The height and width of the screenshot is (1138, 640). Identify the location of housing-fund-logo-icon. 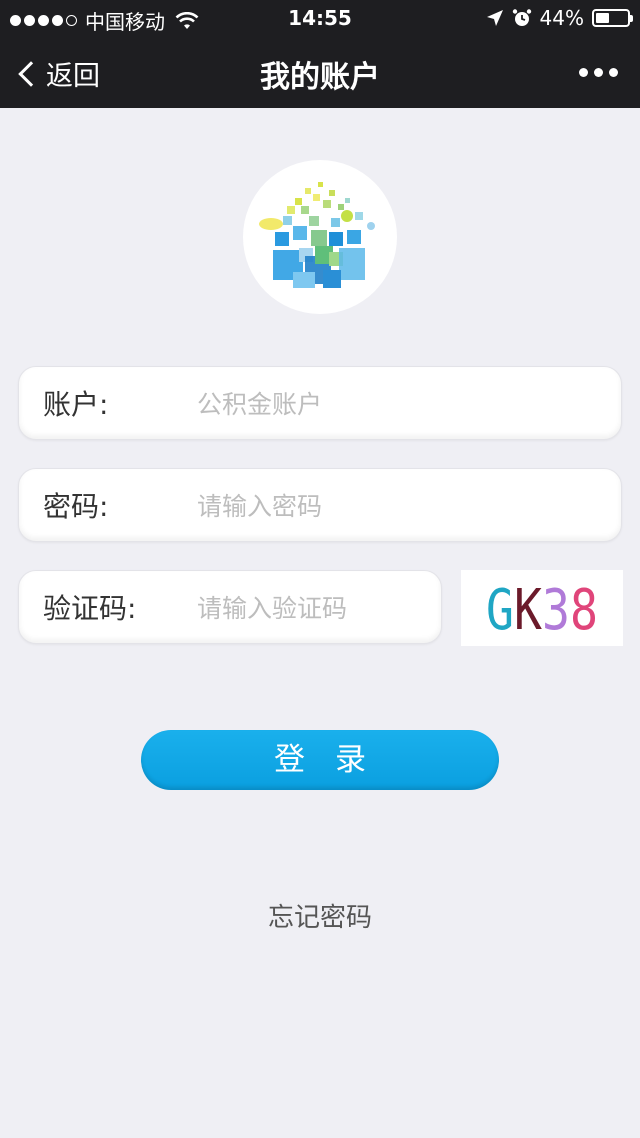
(317, 235).